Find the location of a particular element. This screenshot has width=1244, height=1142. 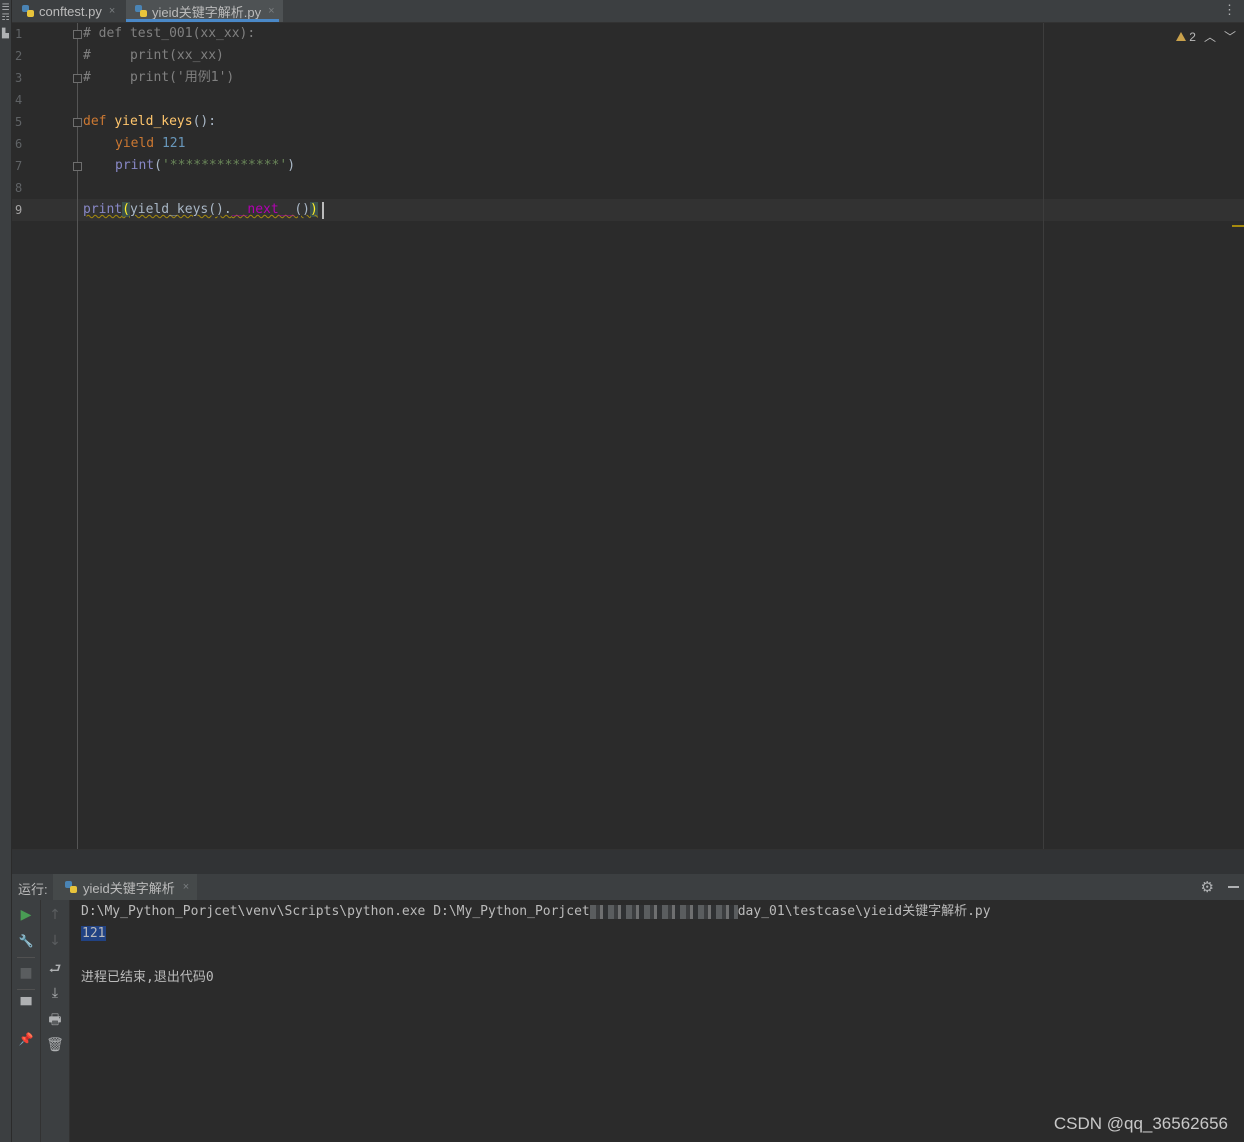

restore-layout-icon: ▀ is located at coordinates (26, 1006).